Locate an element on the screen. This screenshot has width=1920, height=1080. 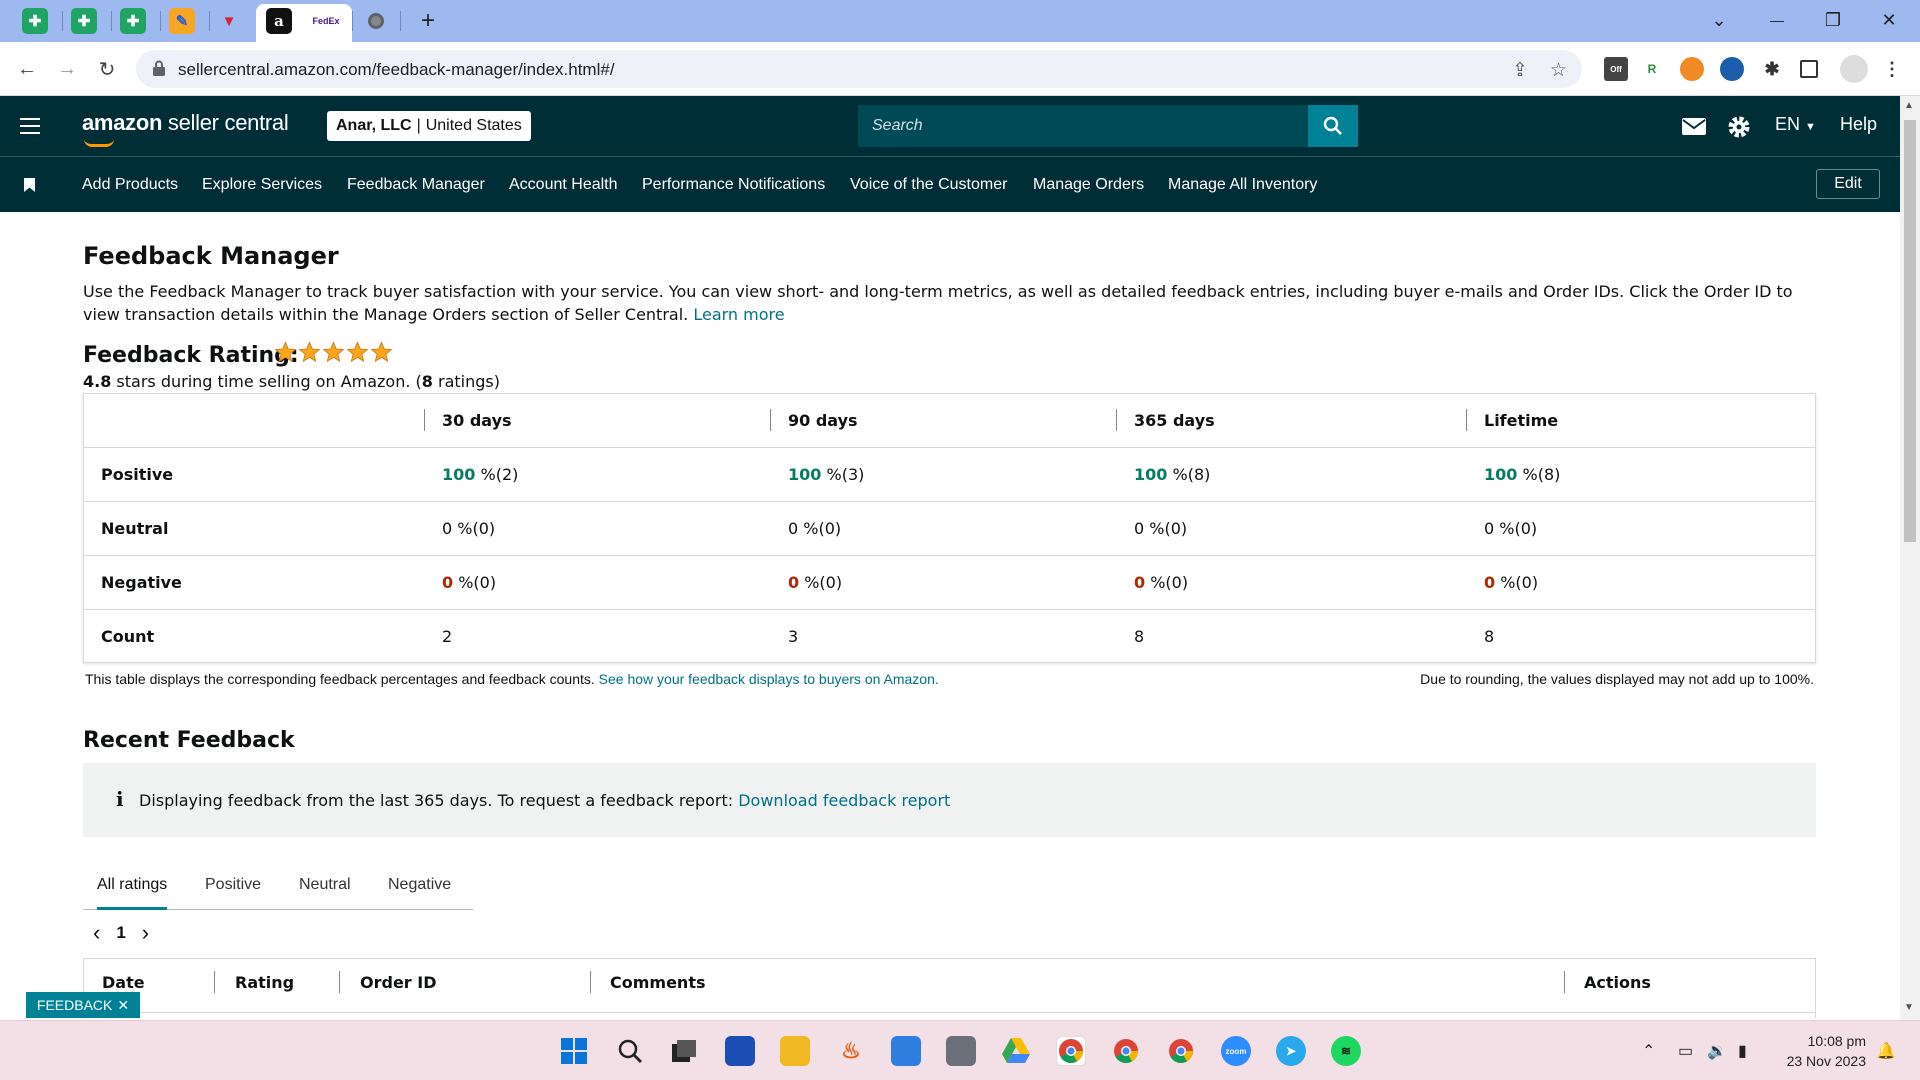
store-icon is located at coordinates (740, 1051).